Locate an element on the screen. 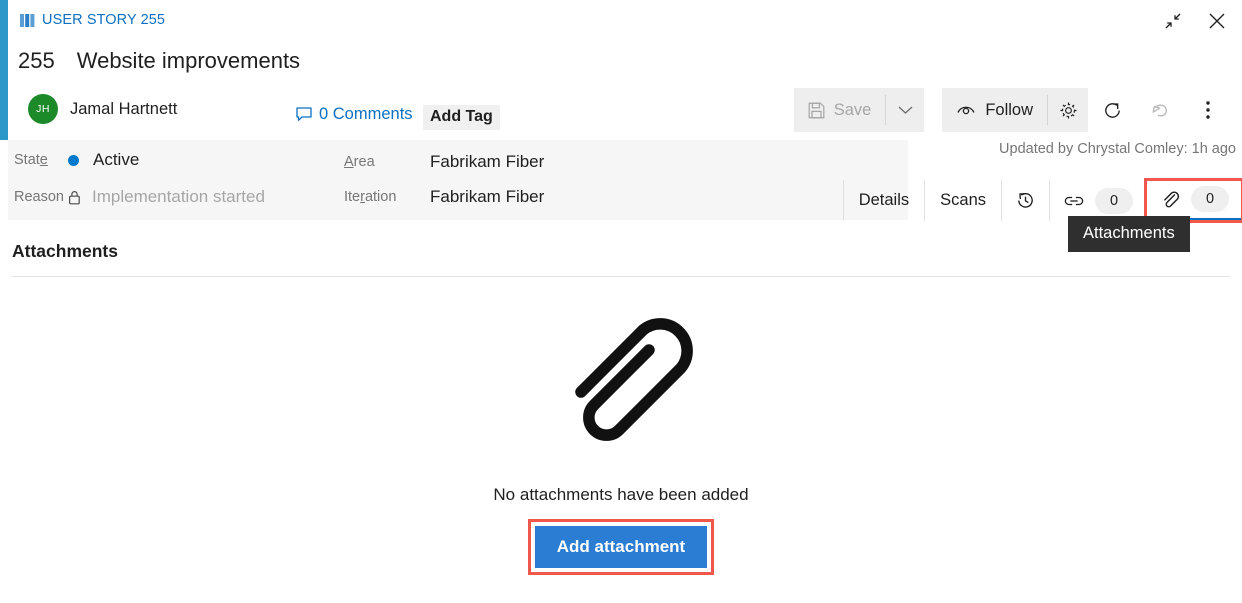 This screenshot has width=1242, height=603. paperclip-icon is located at coordinates (1172, 199).